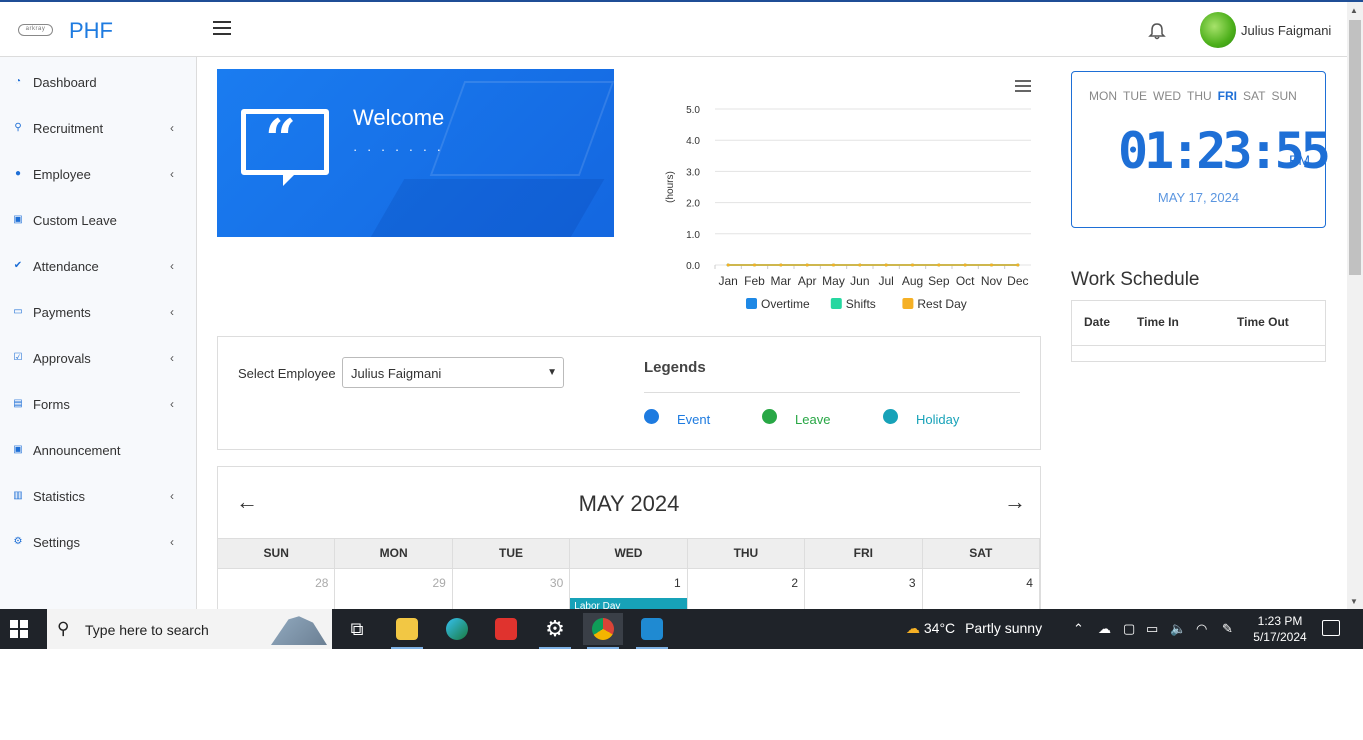 This screenshot has width=1363, height=740. Describe the element at coordinates (98, 220) in the screenshot. I see `sidebar-item-custom-leave: ▣ Custom Leave` at that location.